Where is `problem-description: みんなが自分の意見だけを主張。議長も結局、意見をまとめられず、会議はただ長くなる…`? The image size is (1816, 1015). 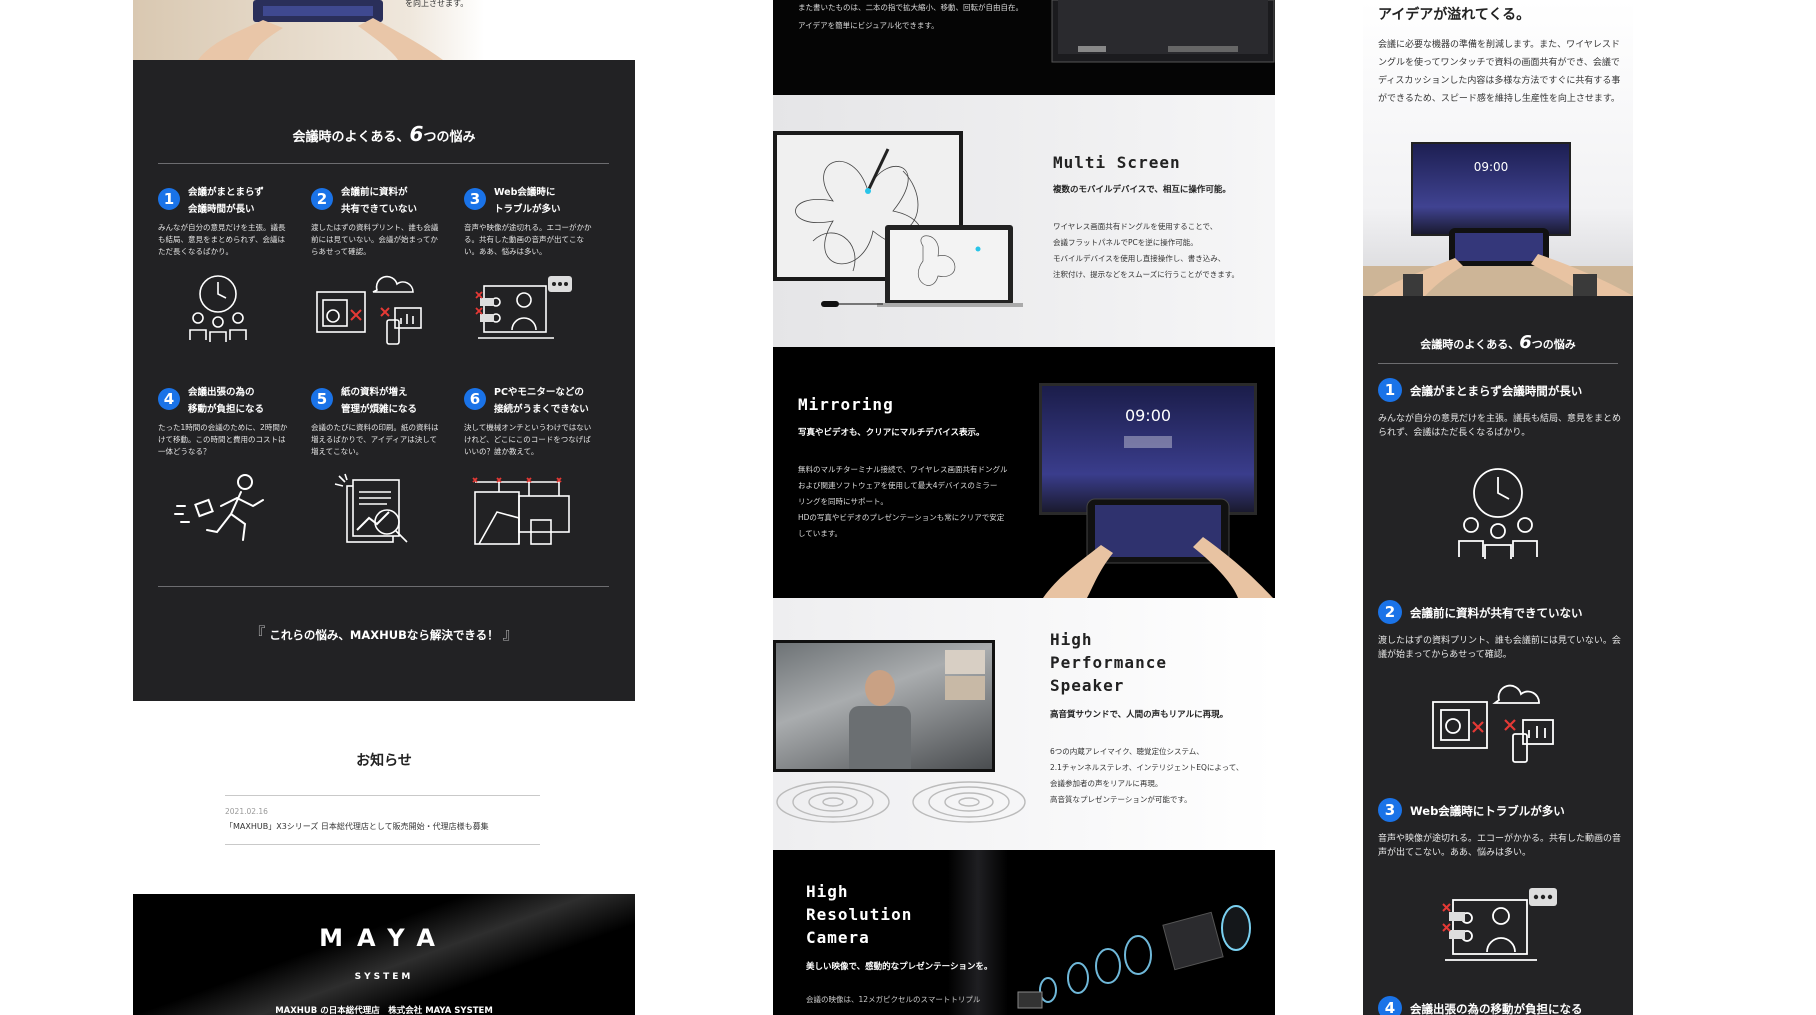
problem-description: みんなが自分の意見だけを主張。議長も結局、意見をまとめられず、会議はただ長くなる… is located at coordinates (222, 239).